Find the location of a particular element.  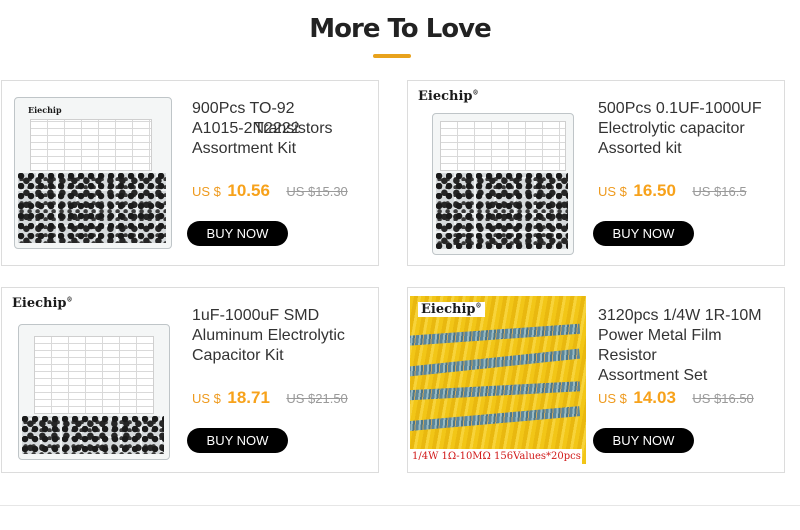

price-row: US $ 10.56 US $15.30 is located at coordinates (270, 191).